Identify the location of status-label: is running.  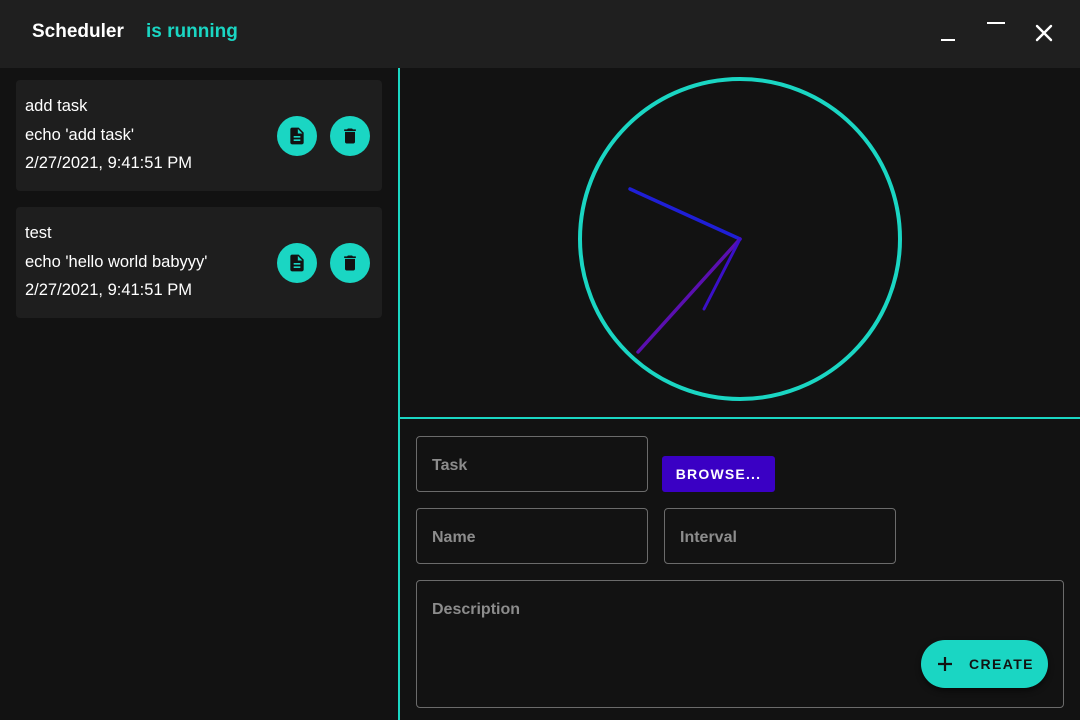
(192, 31).